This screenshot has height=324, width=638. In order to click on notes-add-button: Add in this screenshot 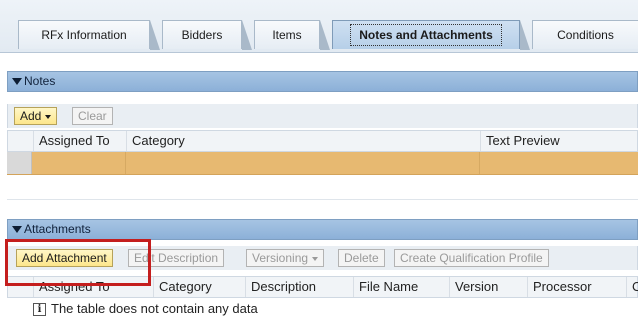, I will do `click(36, 116)`.